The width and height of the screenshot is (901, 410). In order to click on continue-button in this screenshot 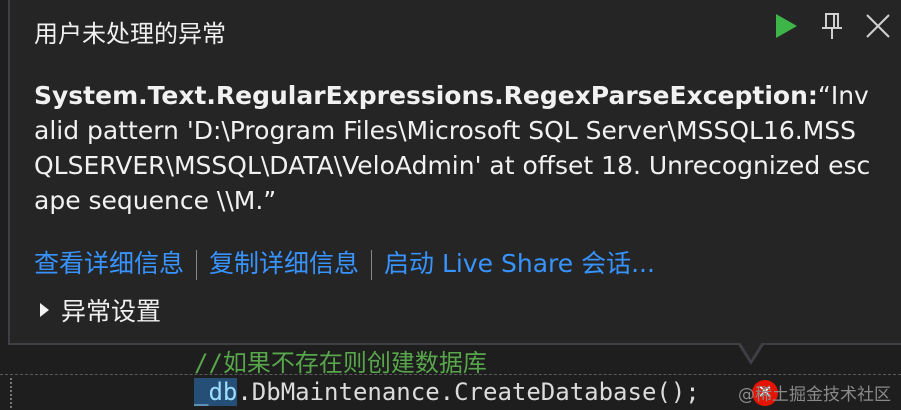, I will do `click(786, 26)`.